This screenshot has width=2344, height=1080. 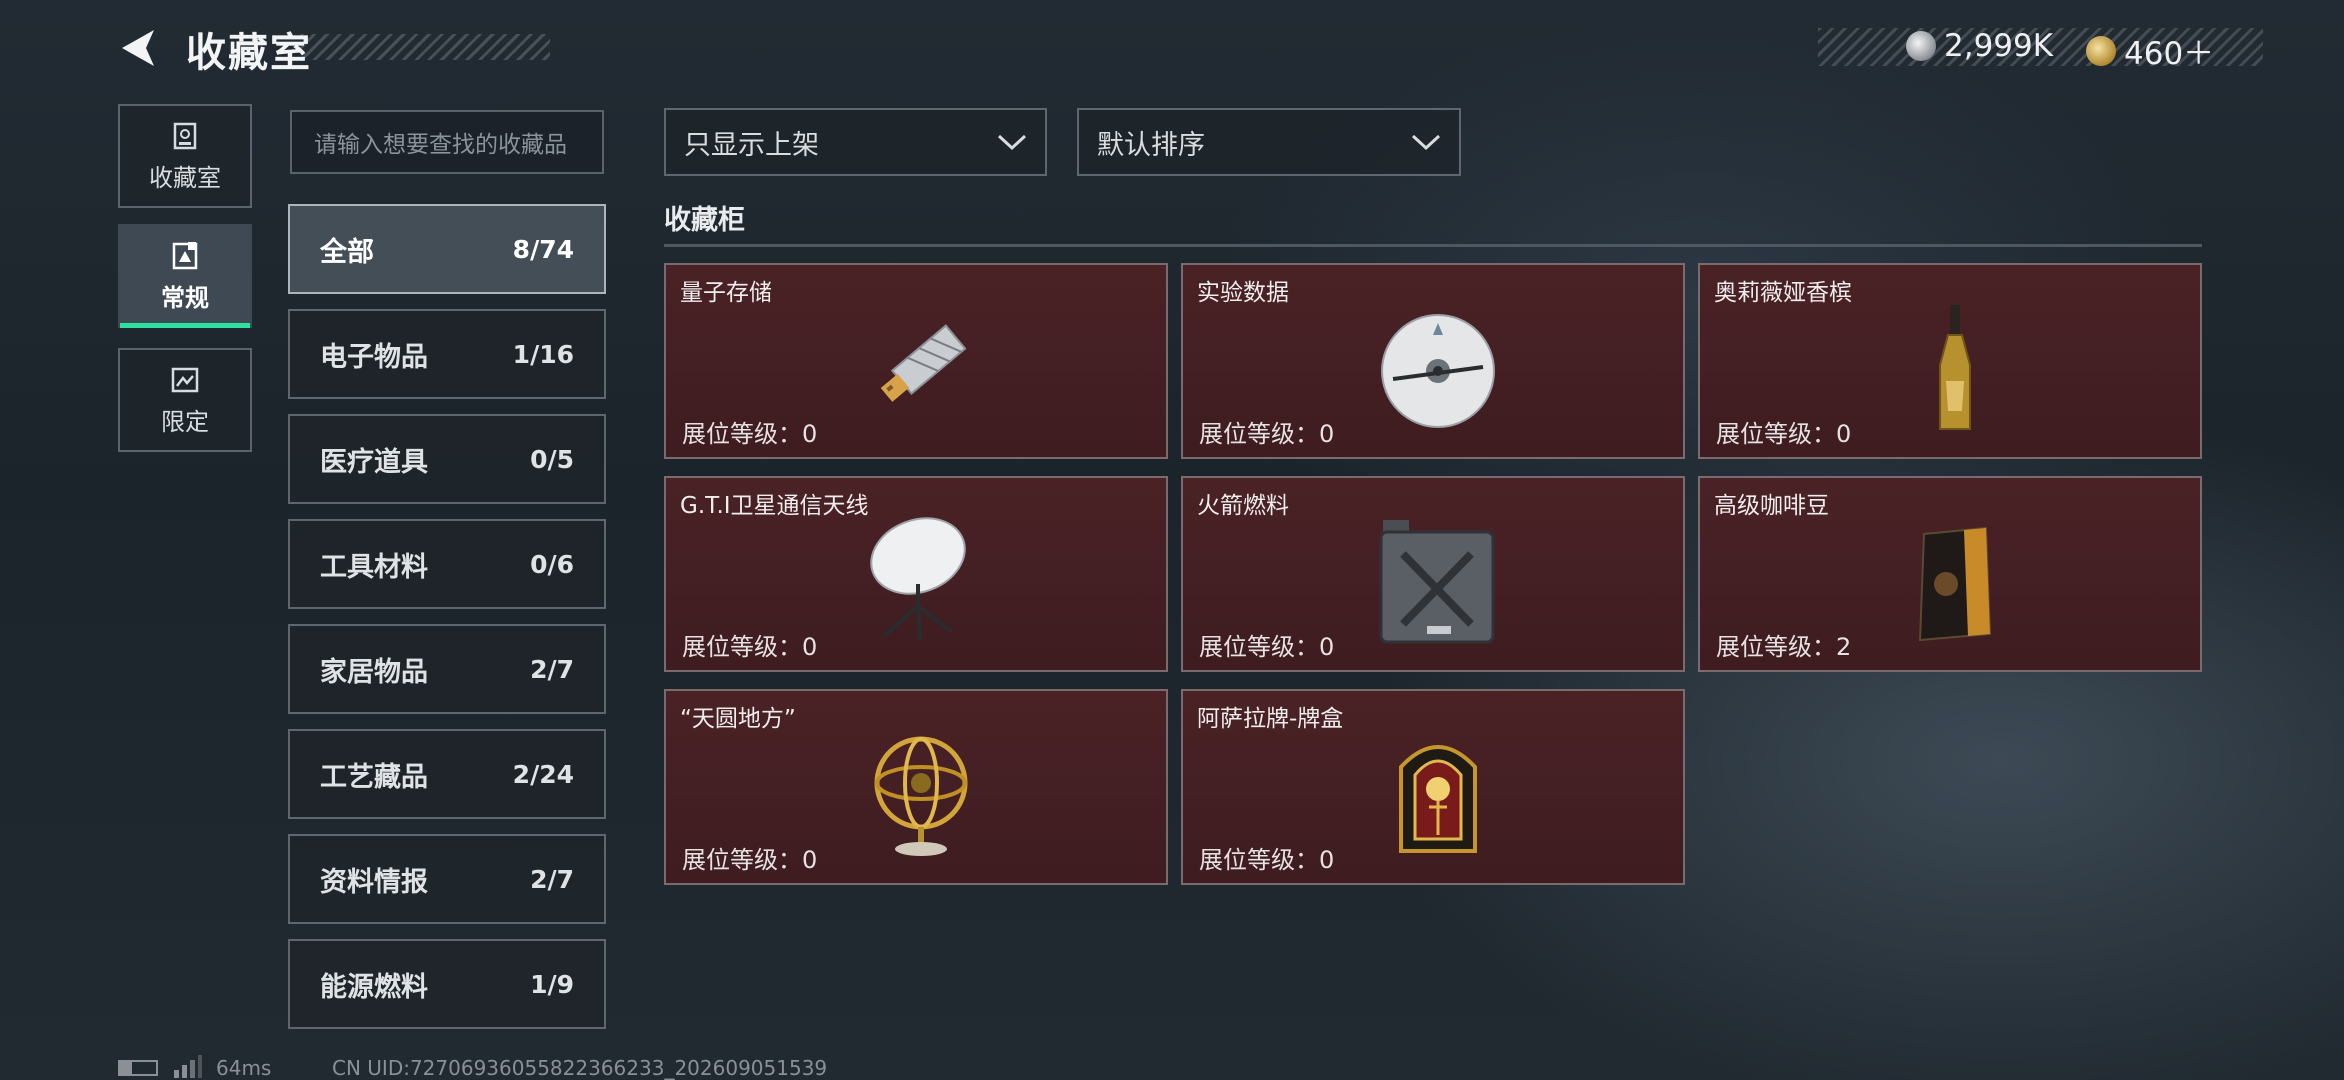 What do you see at coordinates (543, 774) in the screenshot?
I see `category-count: 2/24` at bounding box center [543, 774].